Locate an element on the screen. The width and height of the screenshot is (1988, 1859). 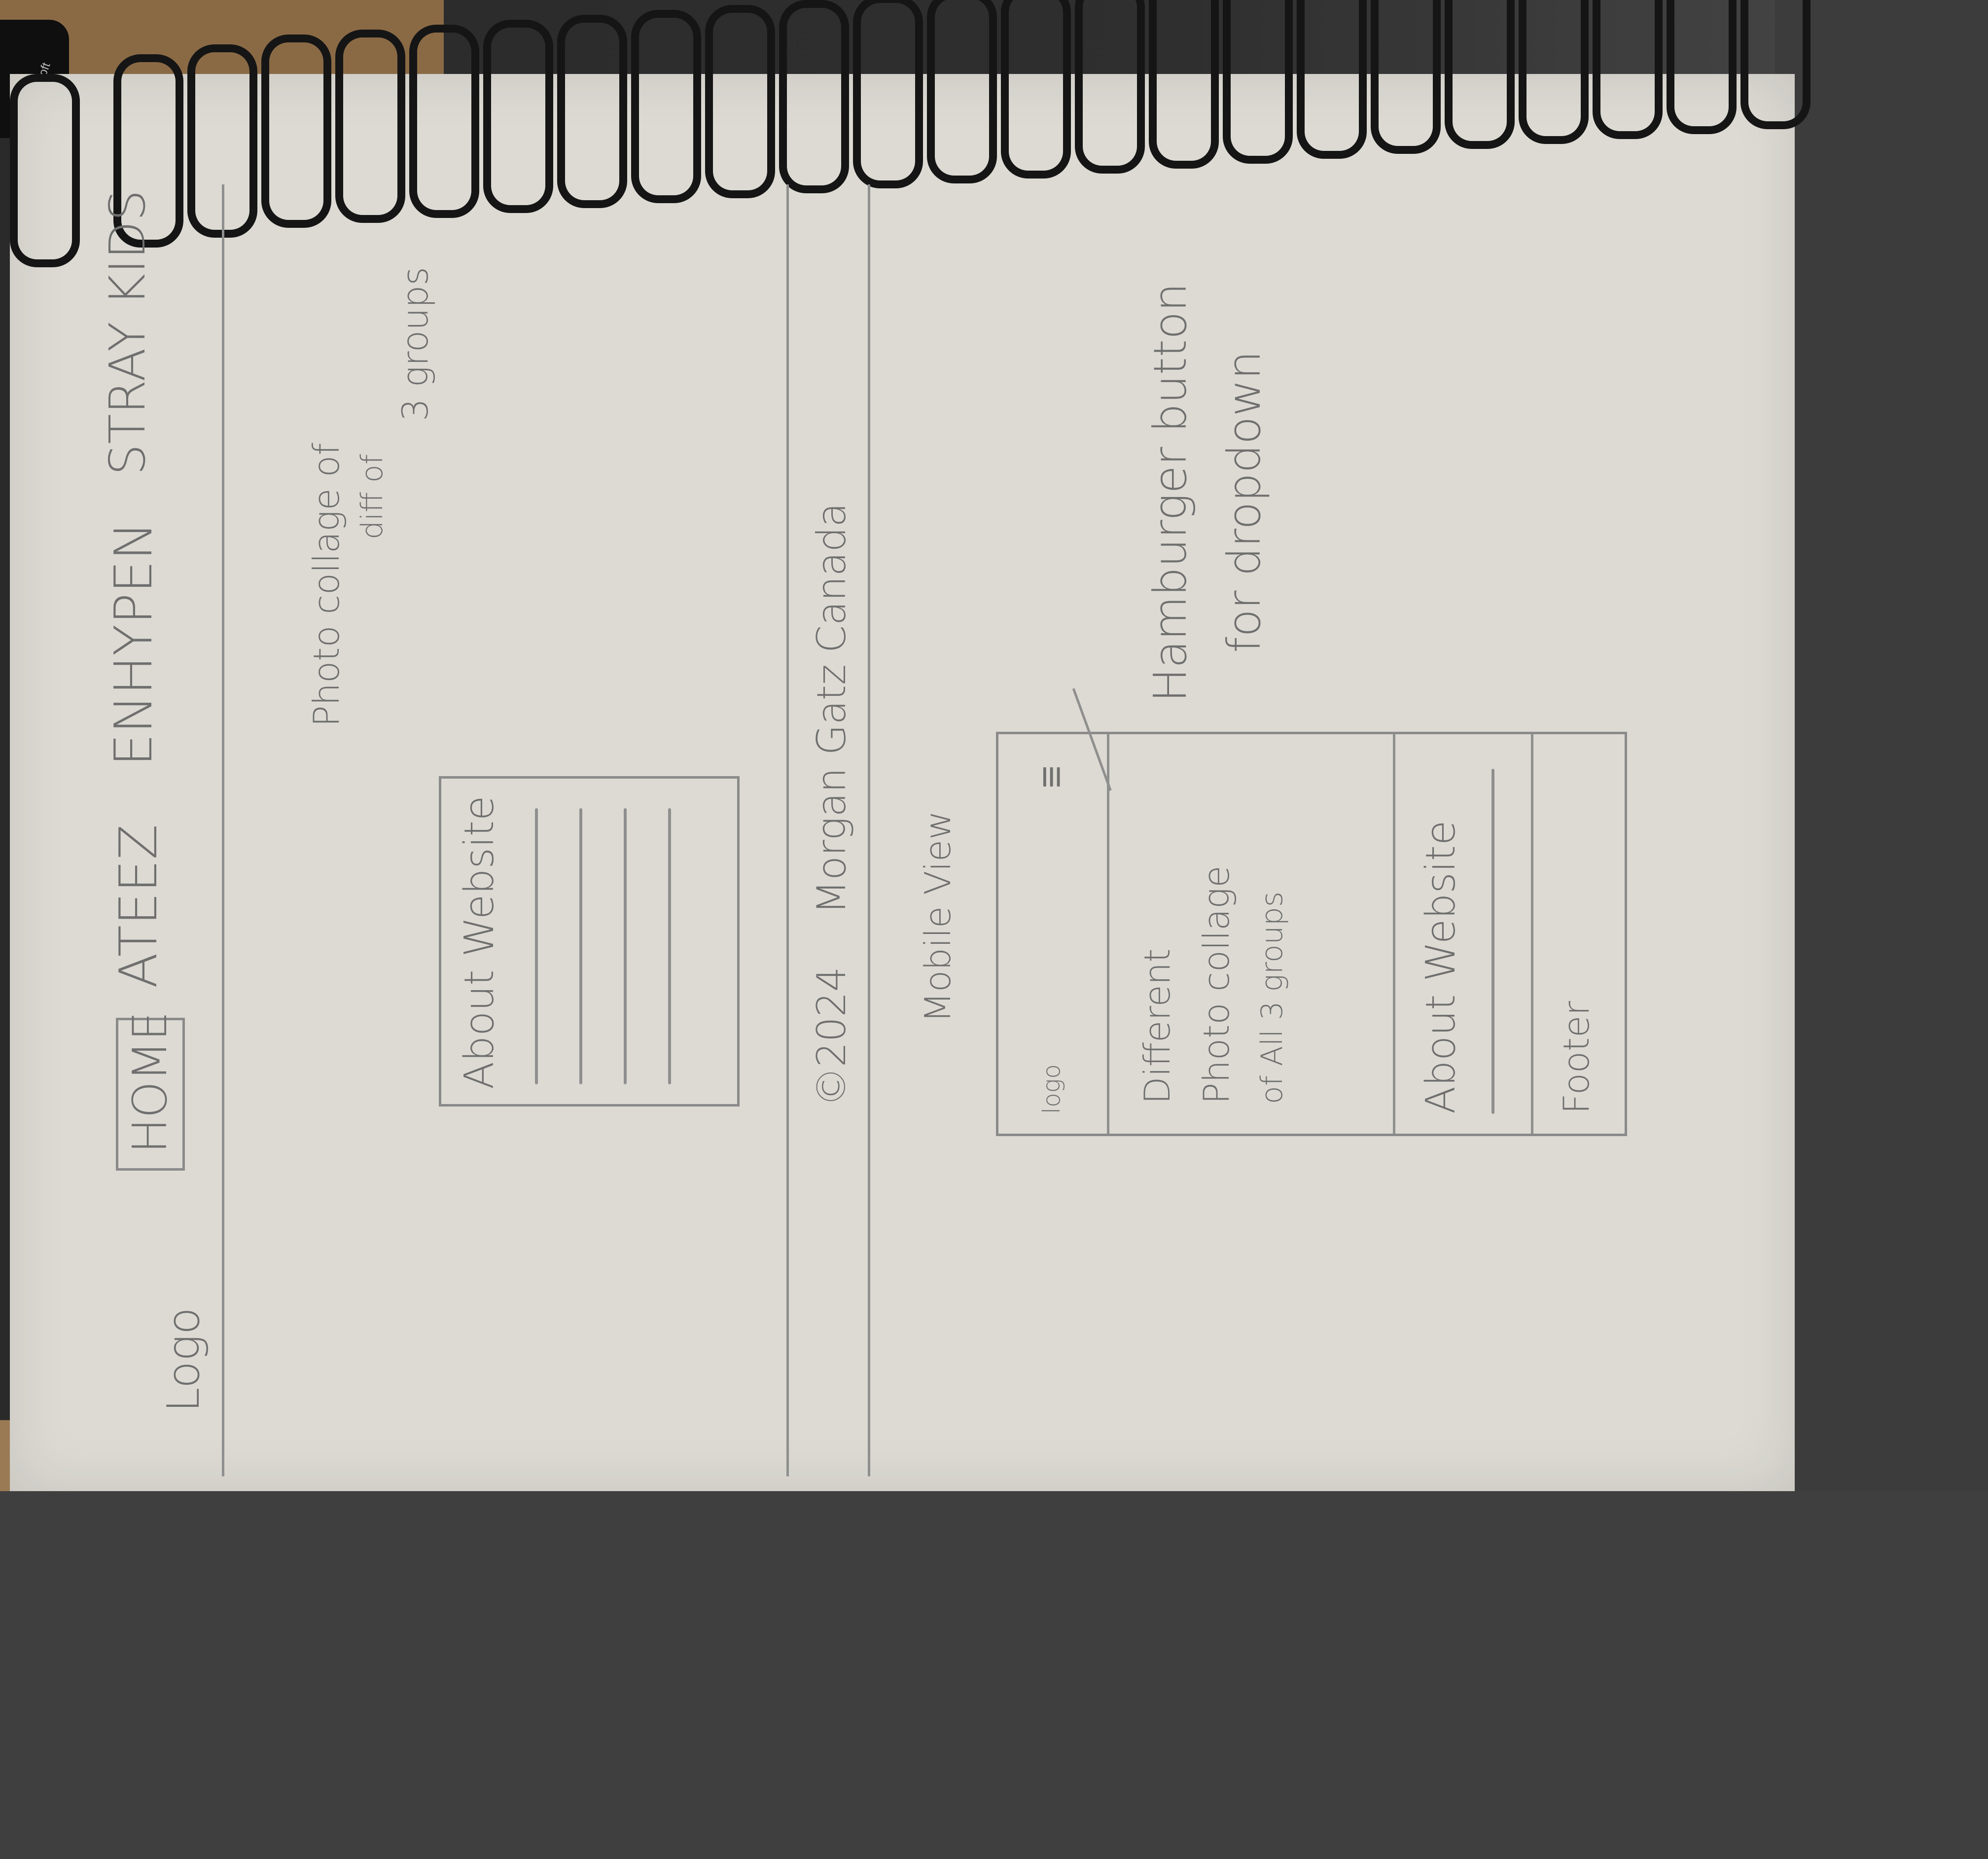
mobile-view-label: Mobile View is located at coordinates (937, 917).